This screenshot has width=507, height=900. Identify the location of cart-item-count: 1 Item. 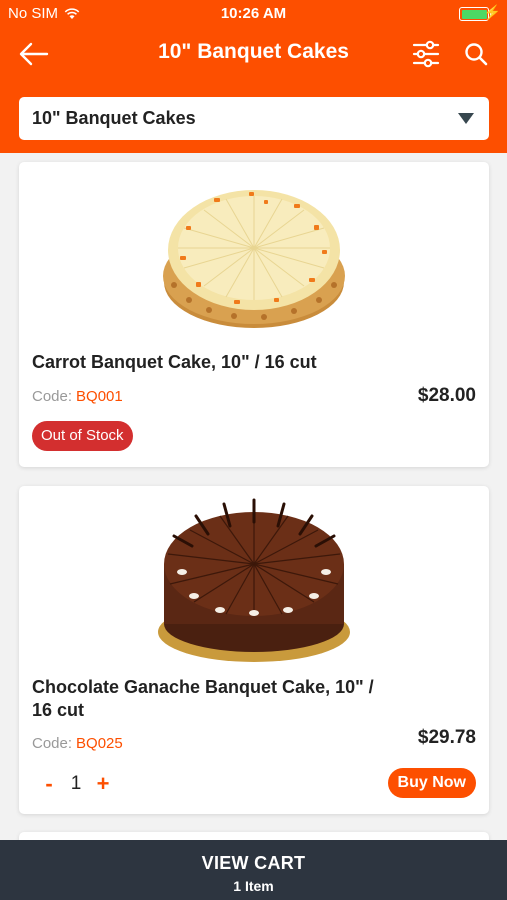
(253, 886).